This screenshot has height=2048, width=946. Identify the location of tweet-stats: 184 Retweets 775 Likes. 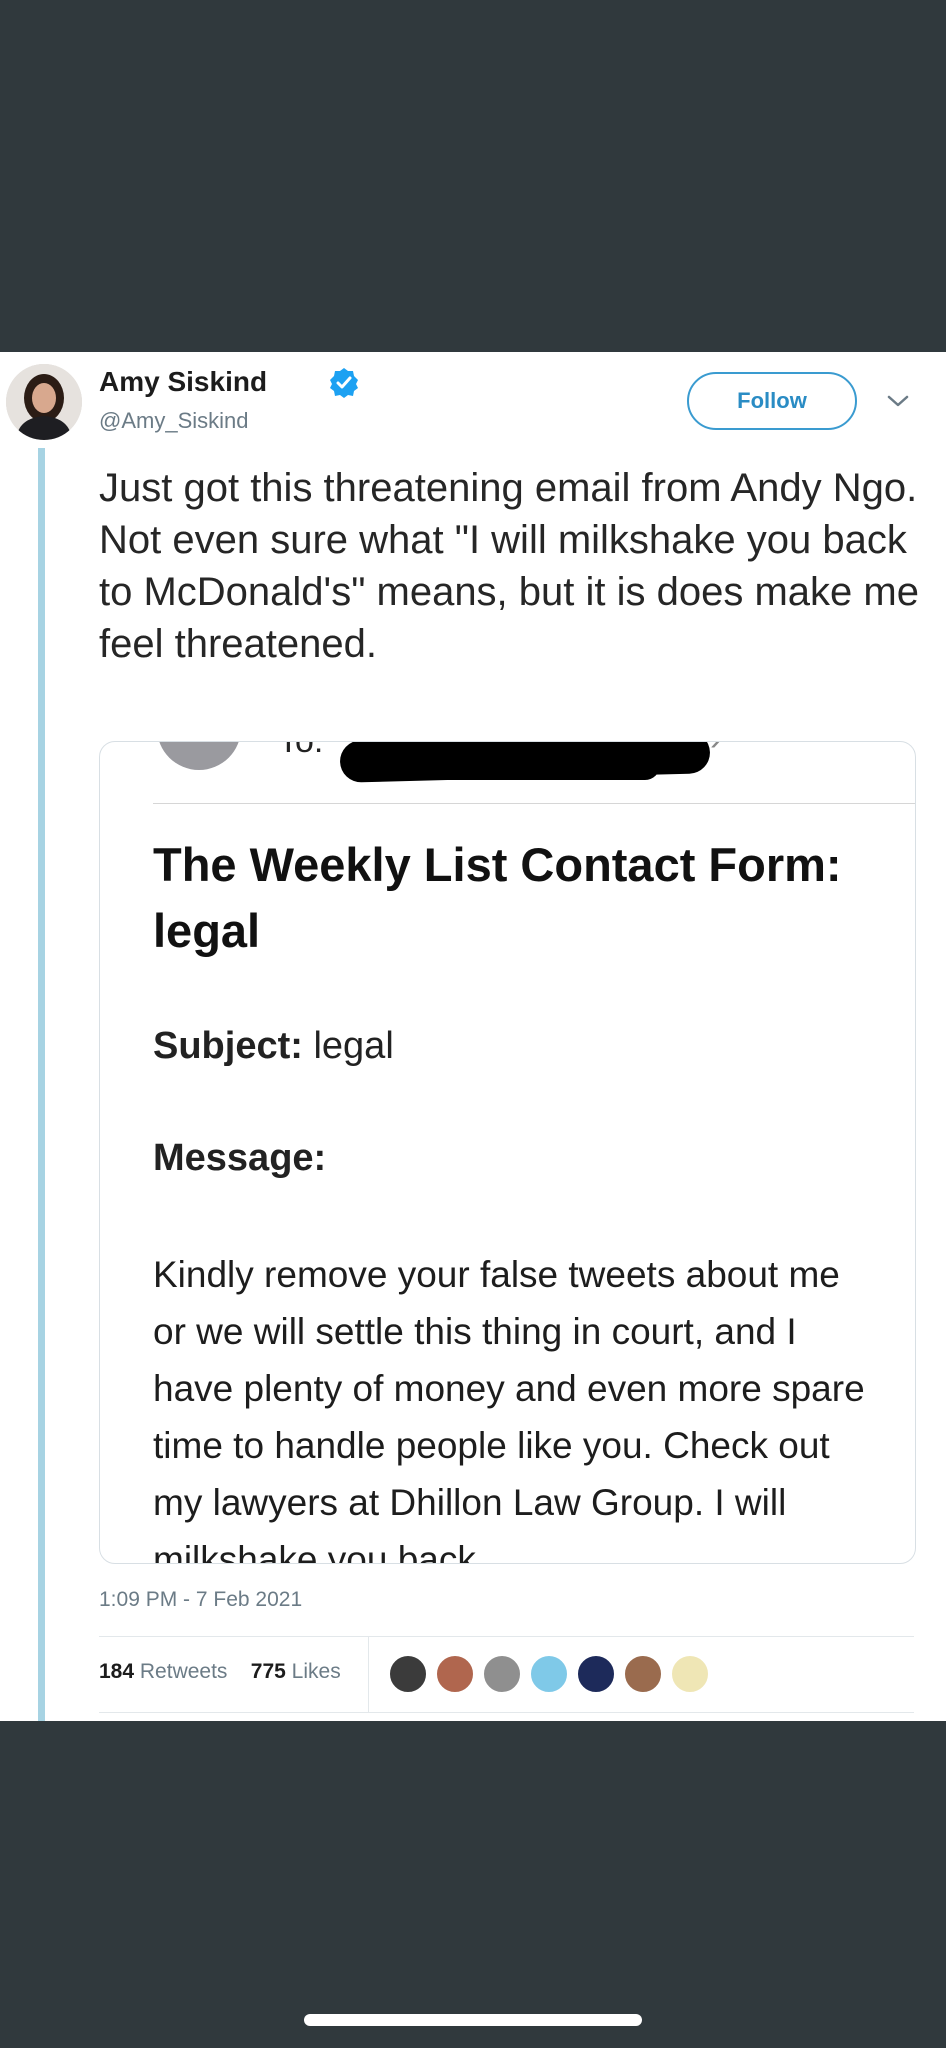
(220, 1672).